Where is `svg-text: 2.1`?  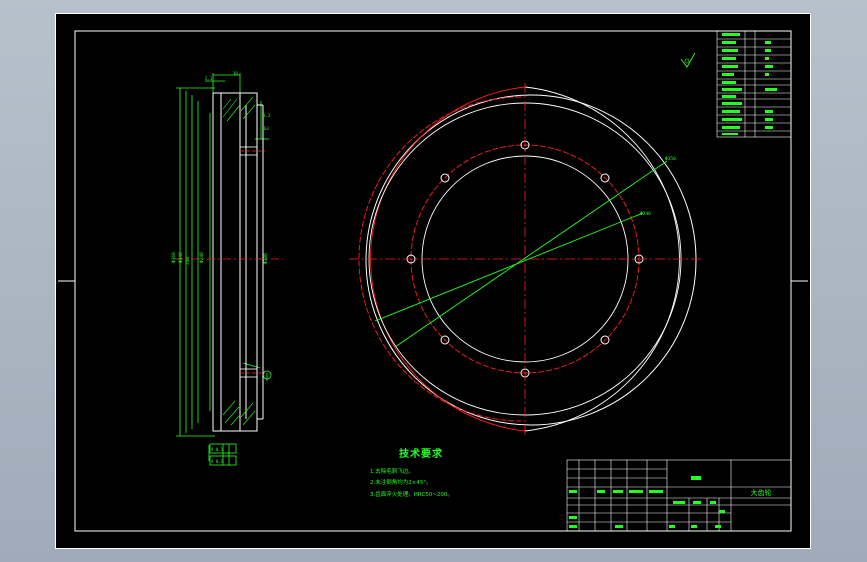
svg-text: 2.1 is located at coordinates (209, 78).